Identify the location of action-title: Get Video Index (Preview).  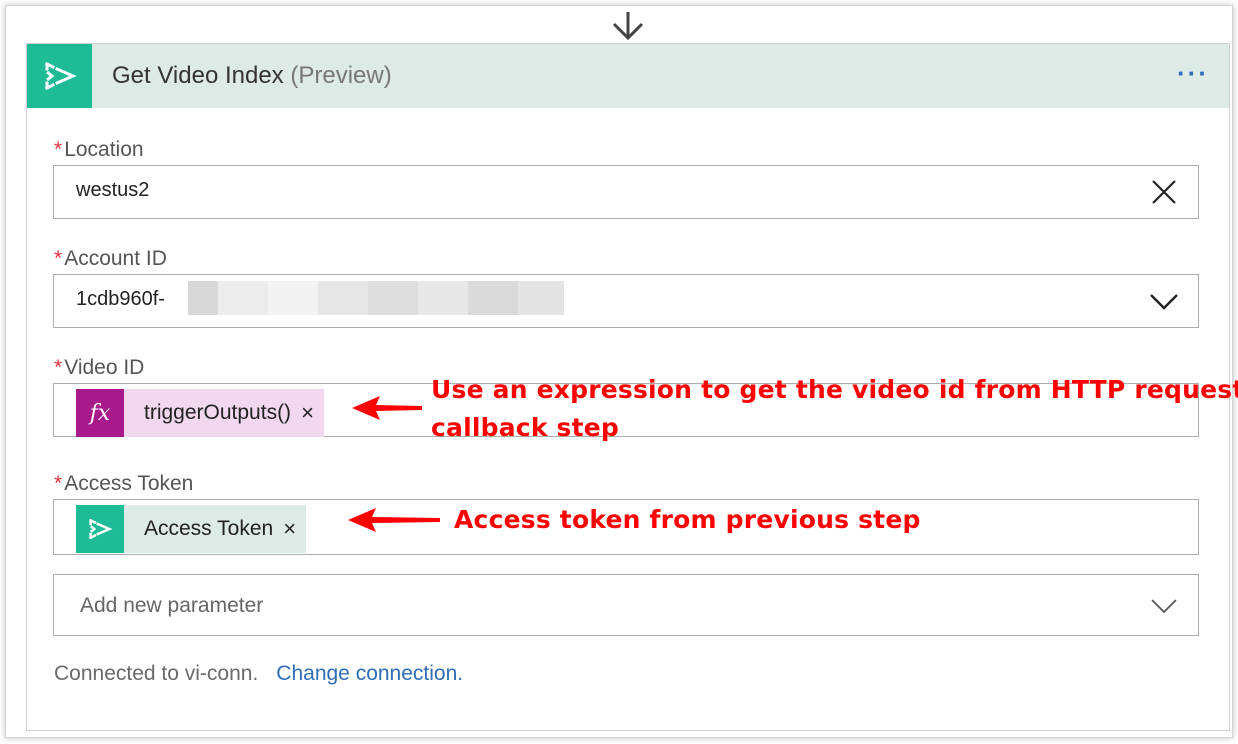
(252, 76).